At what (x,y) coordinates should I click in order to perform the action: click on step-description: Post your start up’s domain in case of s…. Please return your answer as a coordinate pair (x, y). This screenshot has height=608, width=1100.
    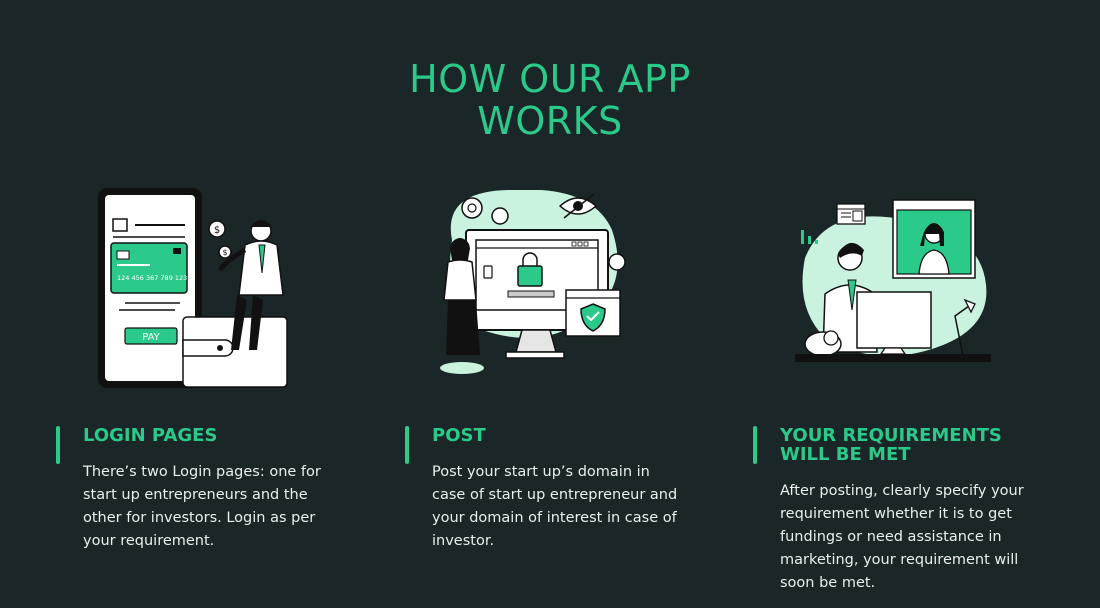
    Looking at the image, I should click on (555, 506).